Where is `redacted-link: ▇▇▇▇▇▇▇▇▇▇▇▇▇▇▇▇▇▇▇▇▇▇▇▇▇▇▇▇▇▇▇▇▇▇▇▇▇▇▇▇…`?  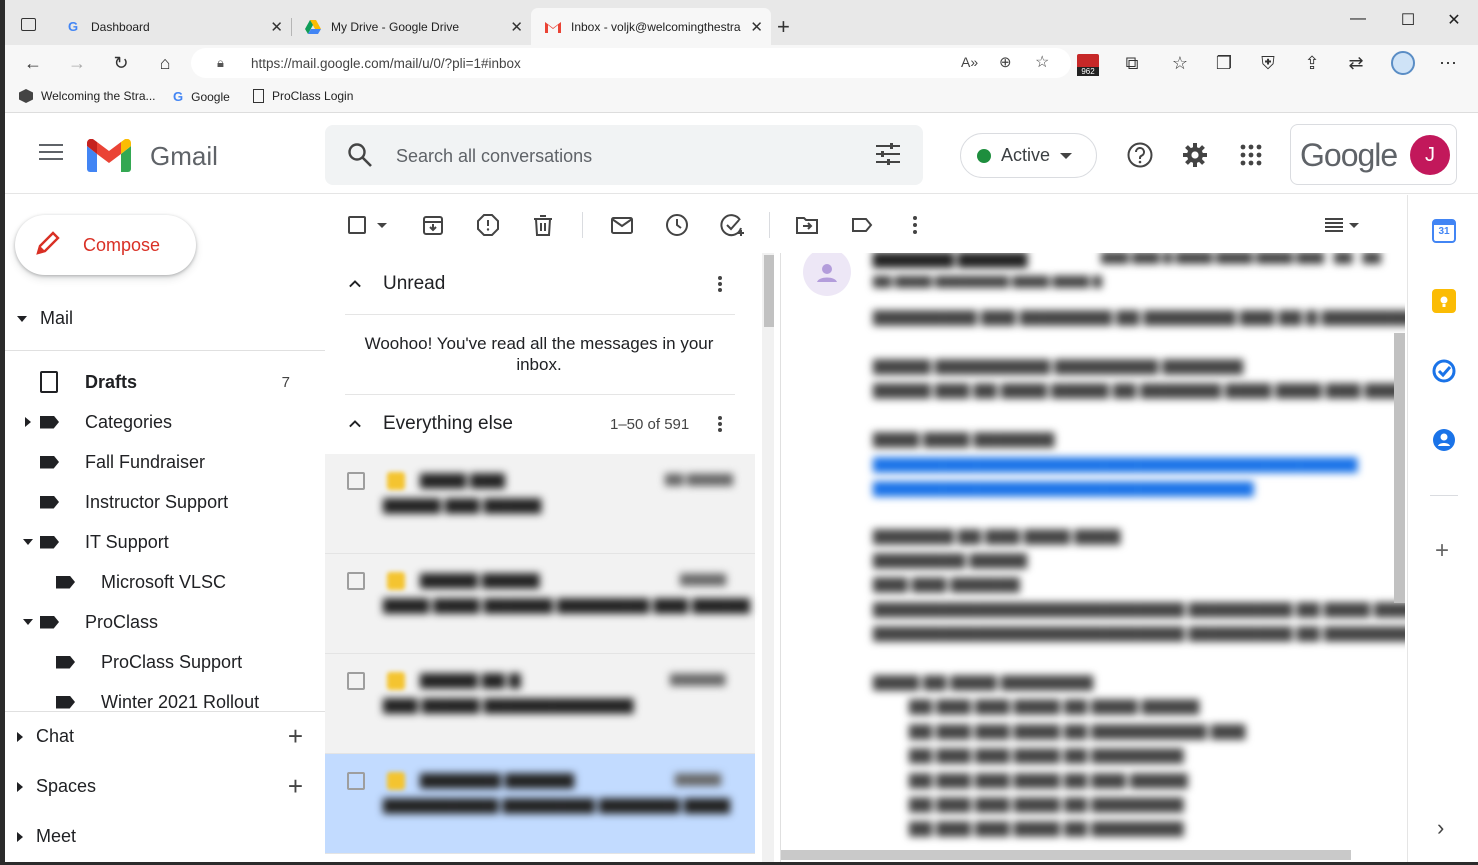 redacted-link: ▇▇▇▇▇▇▇▇▇▇▇▇▇▇▇▇▇▇▇▇▇▇▇▇▇▇▇▇▇▇▇▇▇▇▇▇▇▇▇▇… is located at coordinates (1115, 464).